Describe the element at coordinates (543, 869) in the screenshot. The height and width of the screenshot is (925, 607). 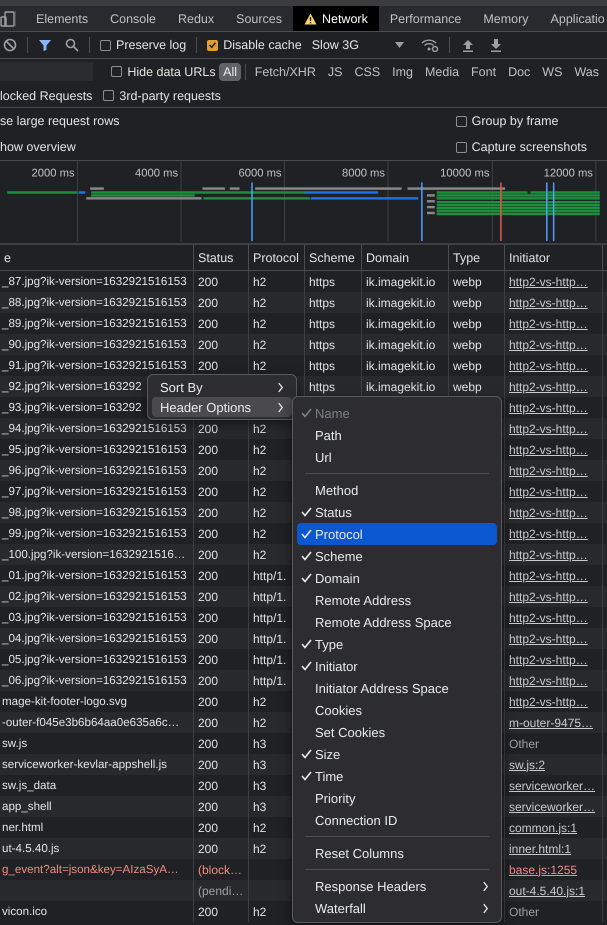
I see `initiator-link: base.js:1255` at that location.